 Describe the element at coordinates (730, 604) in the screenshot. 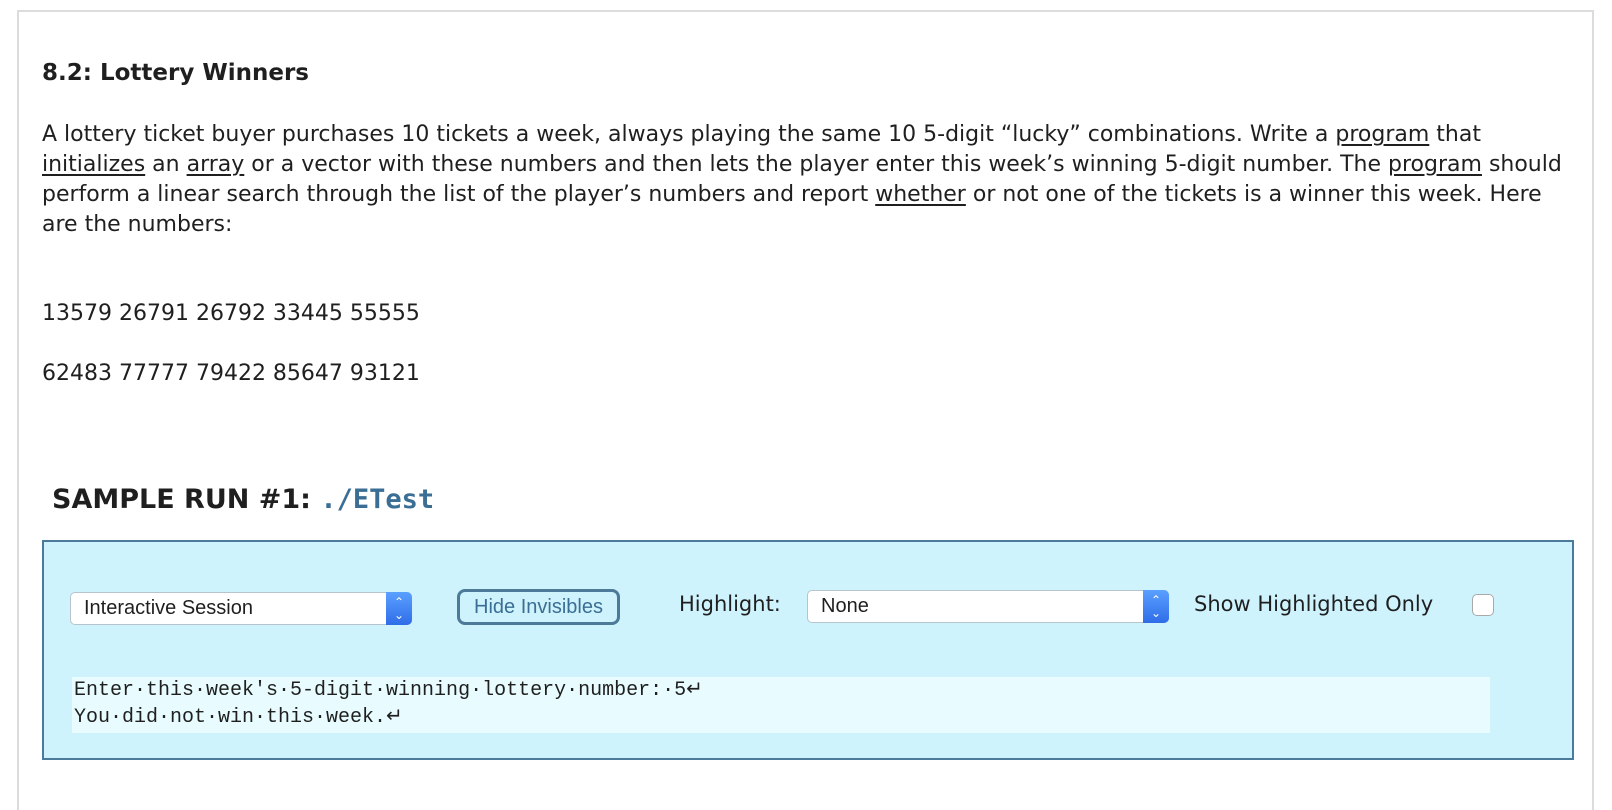

I see `highlight-label: Highlight:` at that location.